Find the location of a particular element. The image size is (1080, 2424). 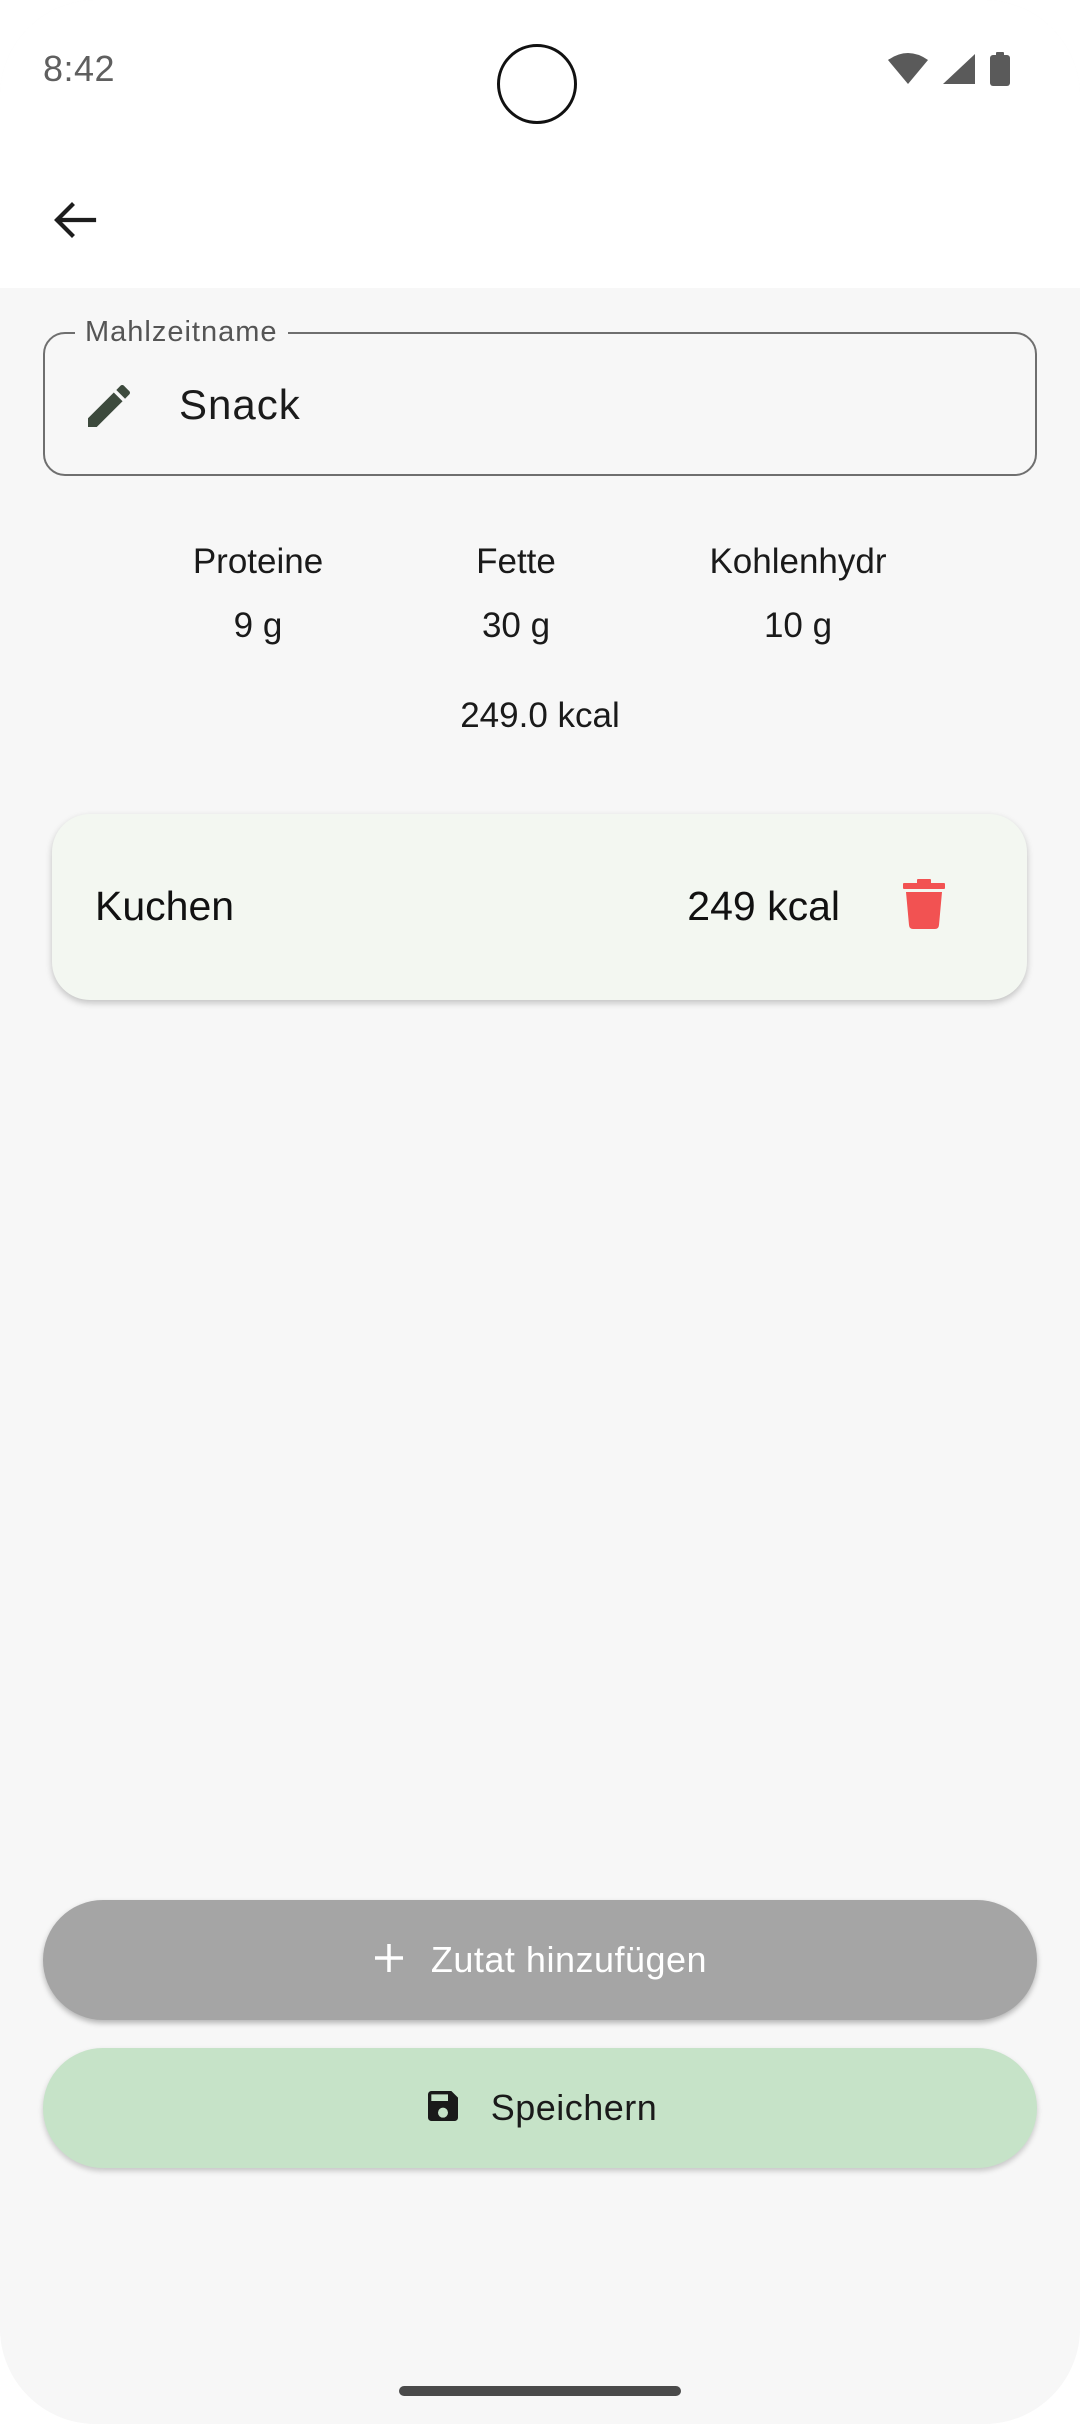

arrow-back-icon is located at coordinates (74, 222).